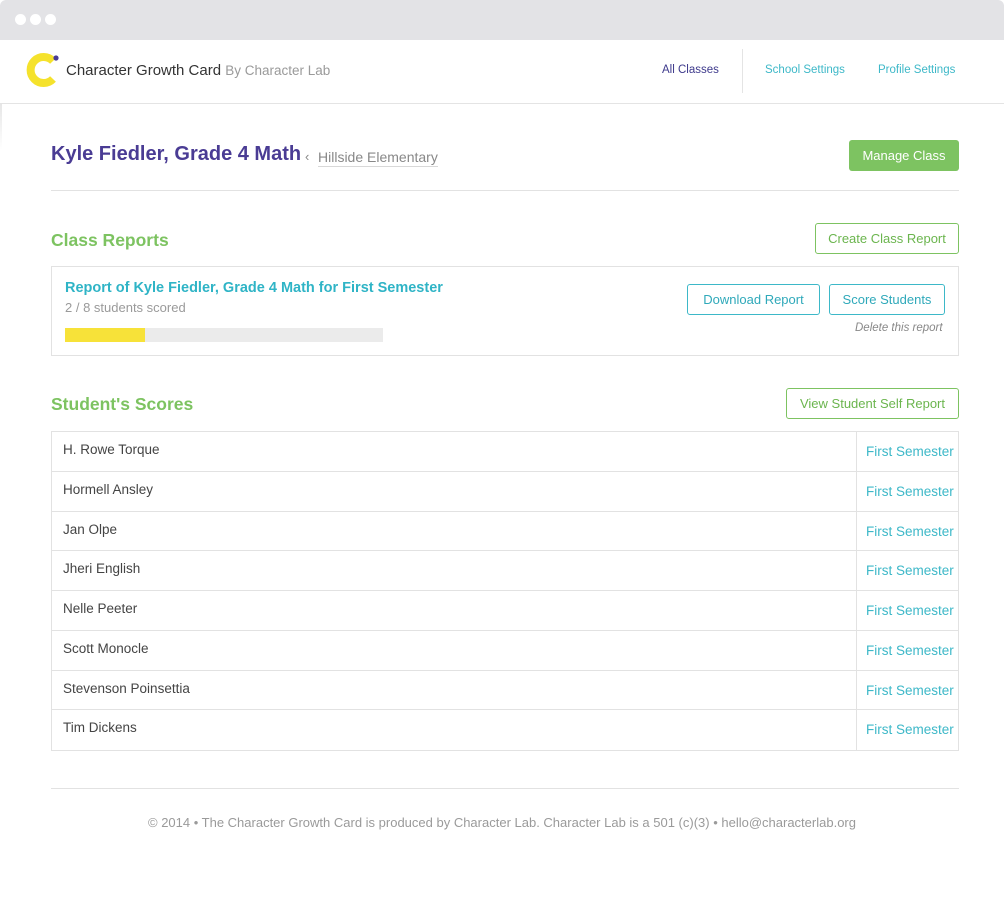 The image size is (1004, 914). Describe the element at coordinates (125, 307) in the screenshot. I see `report-progress-text: 2 / 8 students scored` at that location.